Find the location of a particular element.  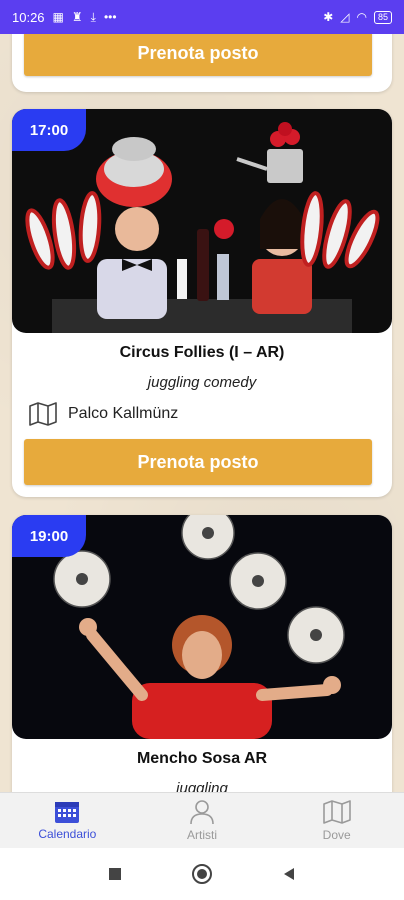

home-icon is located at coordinates (202, 874).